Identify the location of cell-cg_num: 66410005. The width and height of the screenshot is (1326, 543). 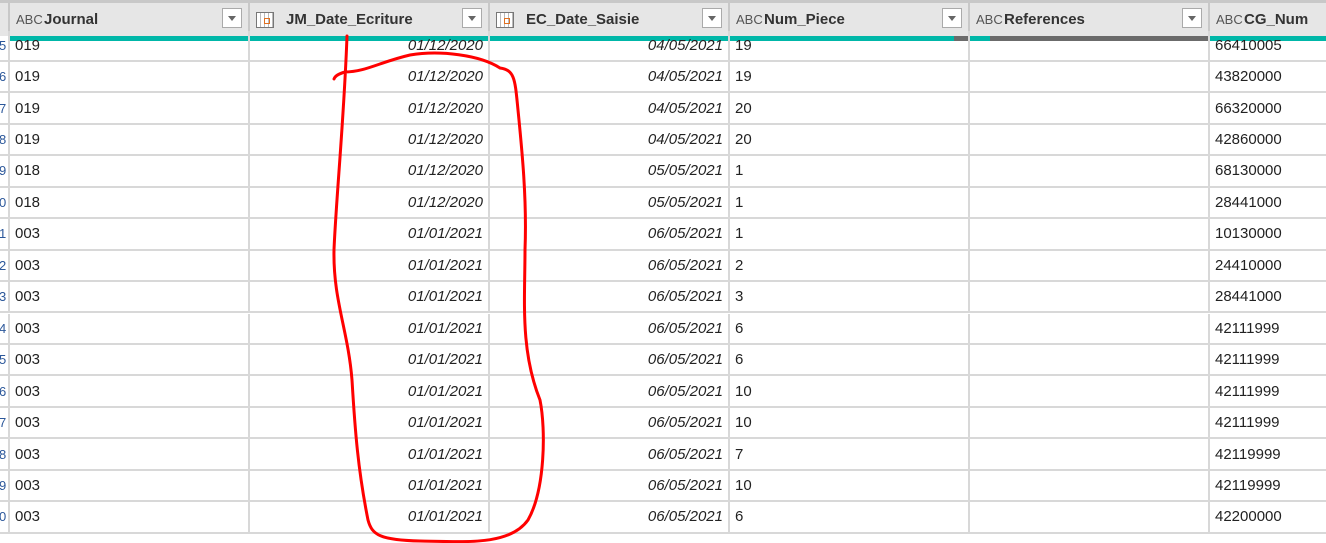
(1268, 45).